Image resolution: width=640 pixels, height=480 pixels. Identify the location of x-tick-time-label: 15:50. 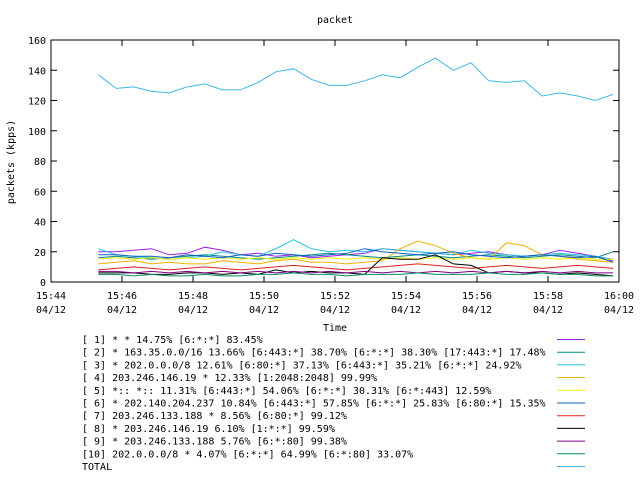
(264, 296).